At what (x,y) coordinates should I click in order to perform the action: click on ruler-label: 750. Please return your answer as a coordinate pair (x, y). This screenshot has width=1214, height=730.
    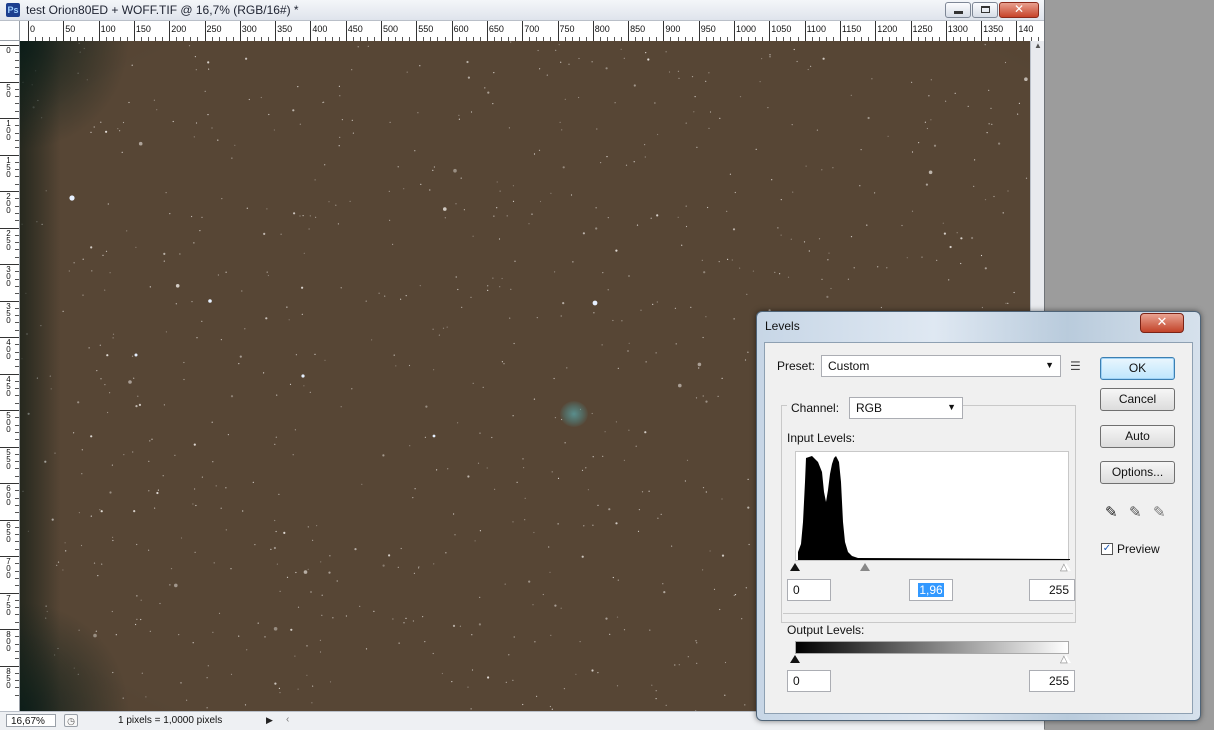
    Looking at the image, I should click on (567, 29).